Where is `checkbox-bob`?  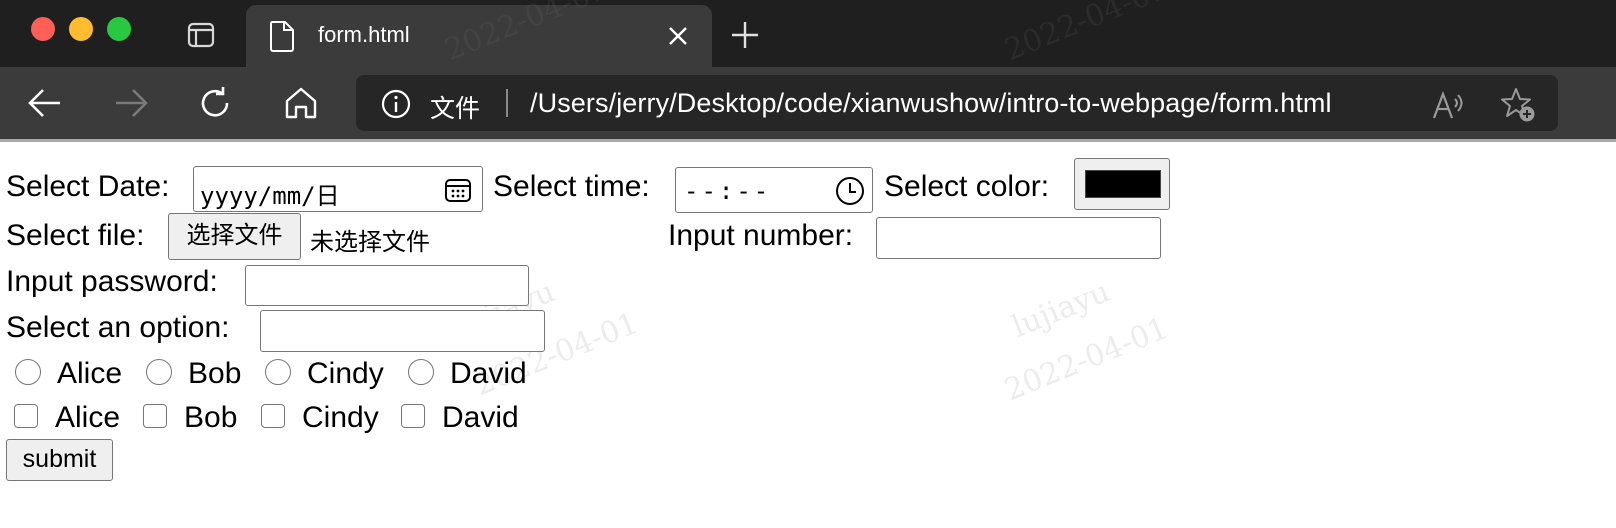
checkbox-bob is located at coordinates (155, 416).